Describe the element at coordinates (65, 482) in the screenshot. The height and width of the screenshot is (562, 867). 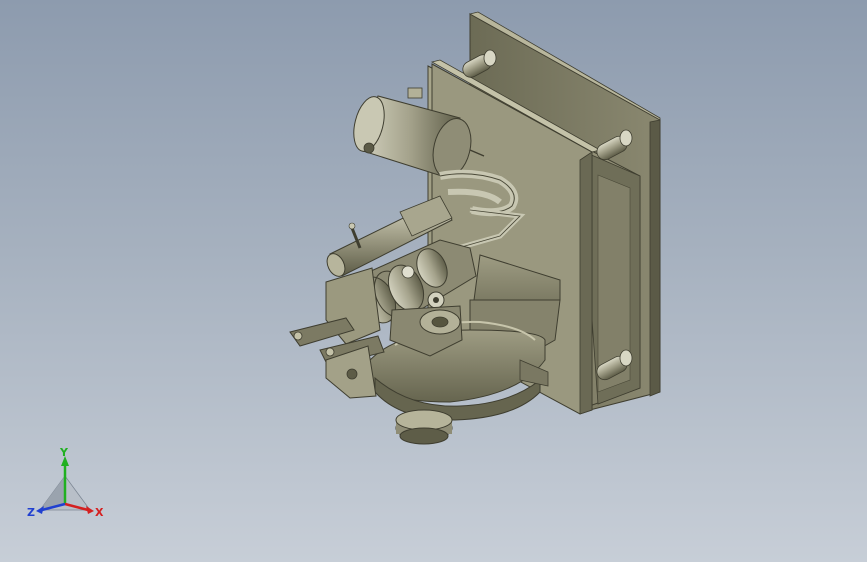
I see `orientation-triad: Y X Z` at that location.